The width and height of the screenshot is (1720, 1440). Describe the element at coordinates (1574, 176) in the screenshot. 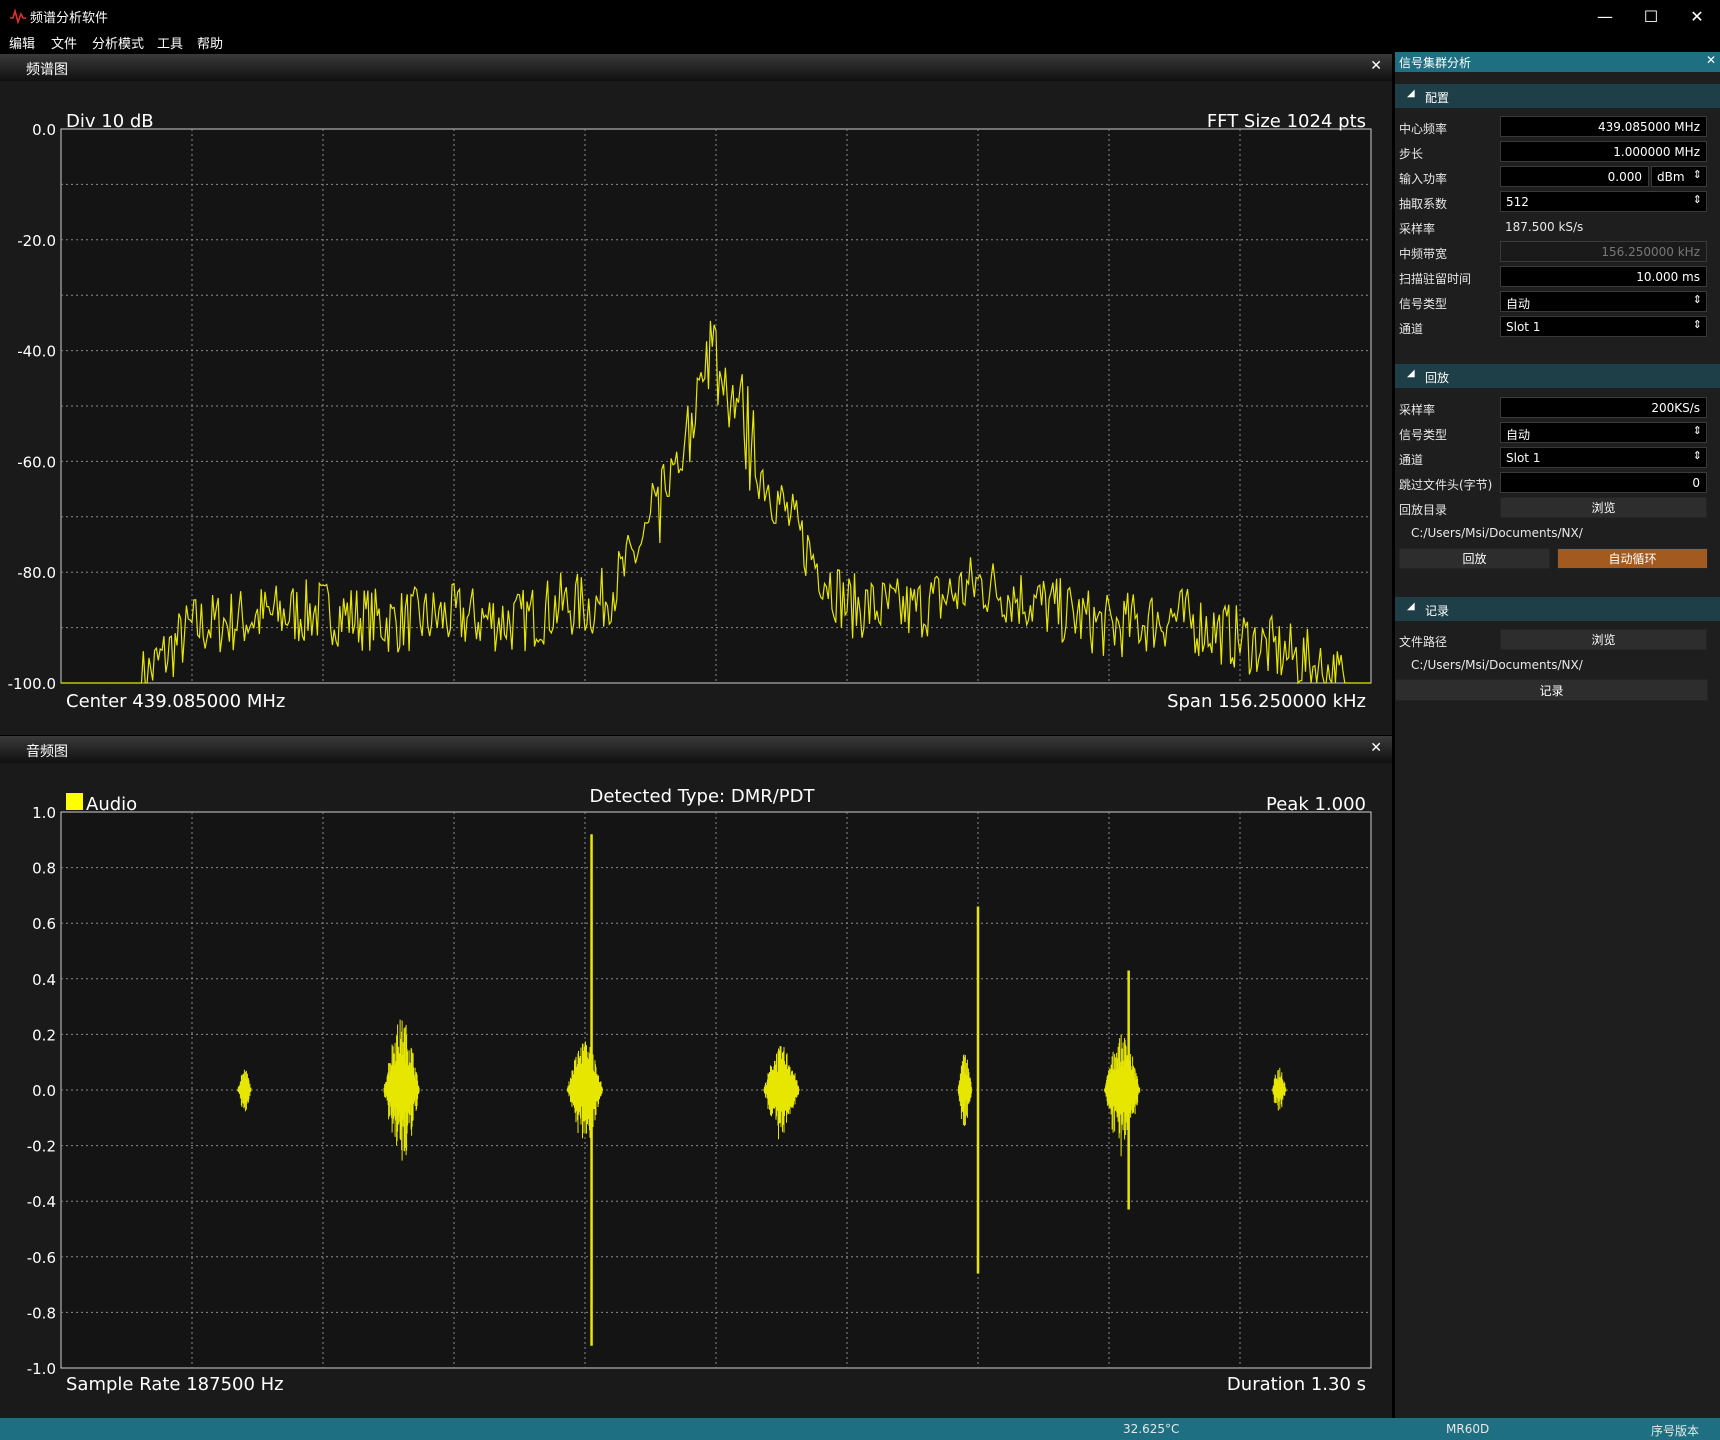

I see `input-power-field: 0.000` at that location.